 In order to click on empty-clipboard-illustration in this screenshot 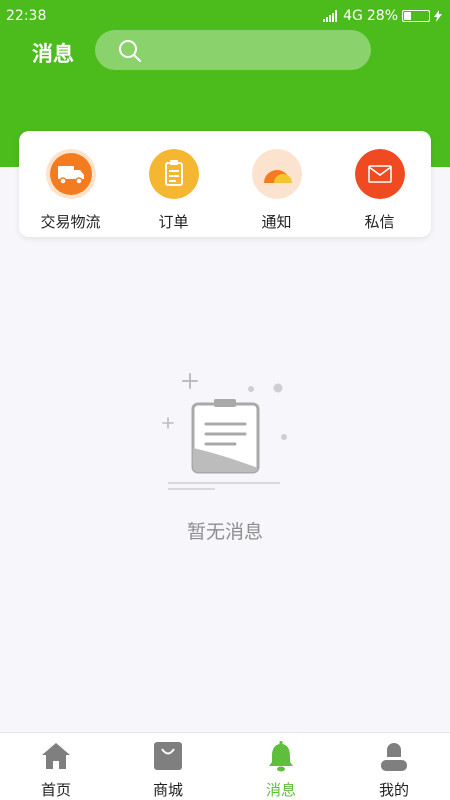, I will do `click(224, 431)`.